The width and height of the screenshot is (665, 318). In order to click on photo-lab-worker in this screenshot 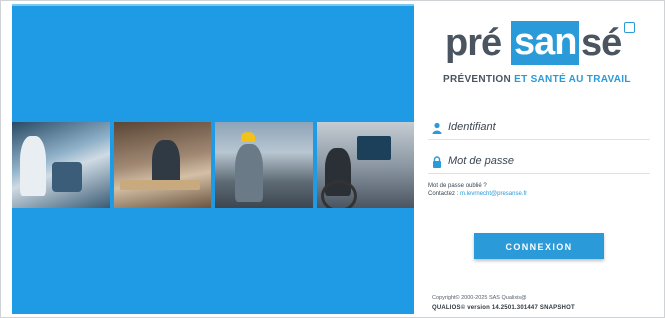, I will do `click(61, 165)`.